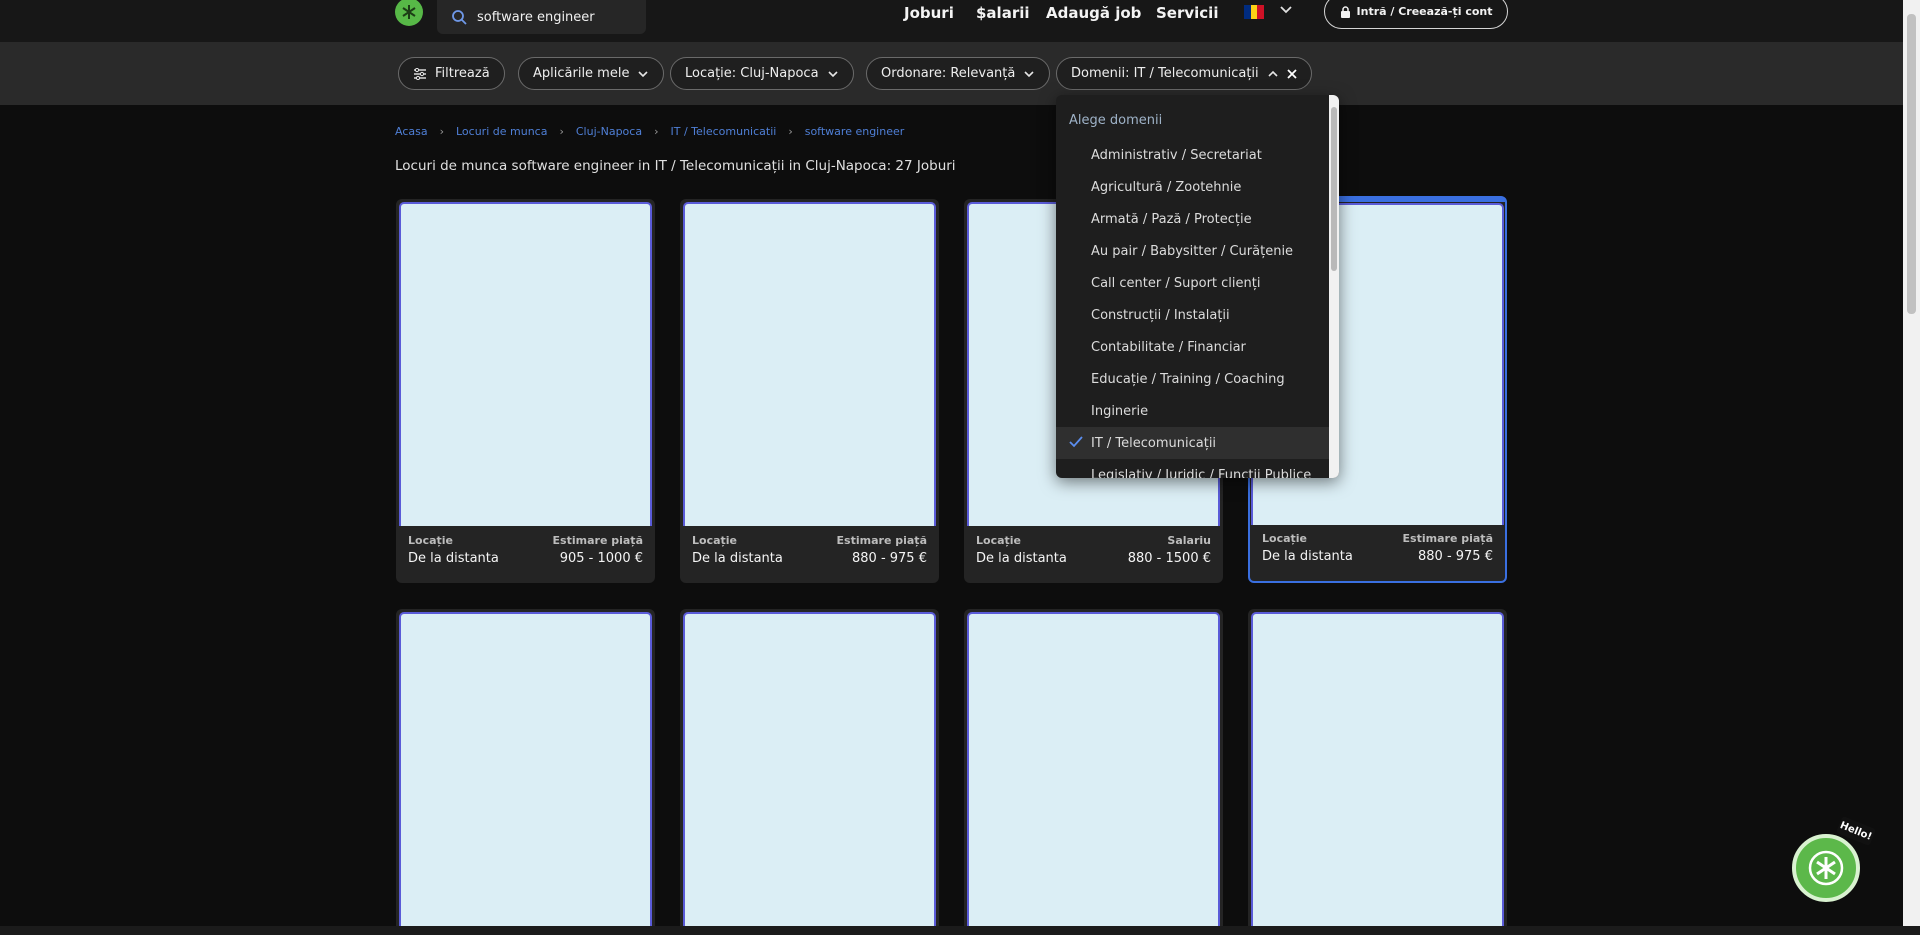  I want to click on nav-add-job: Adaugă job, so click(1093, 13).